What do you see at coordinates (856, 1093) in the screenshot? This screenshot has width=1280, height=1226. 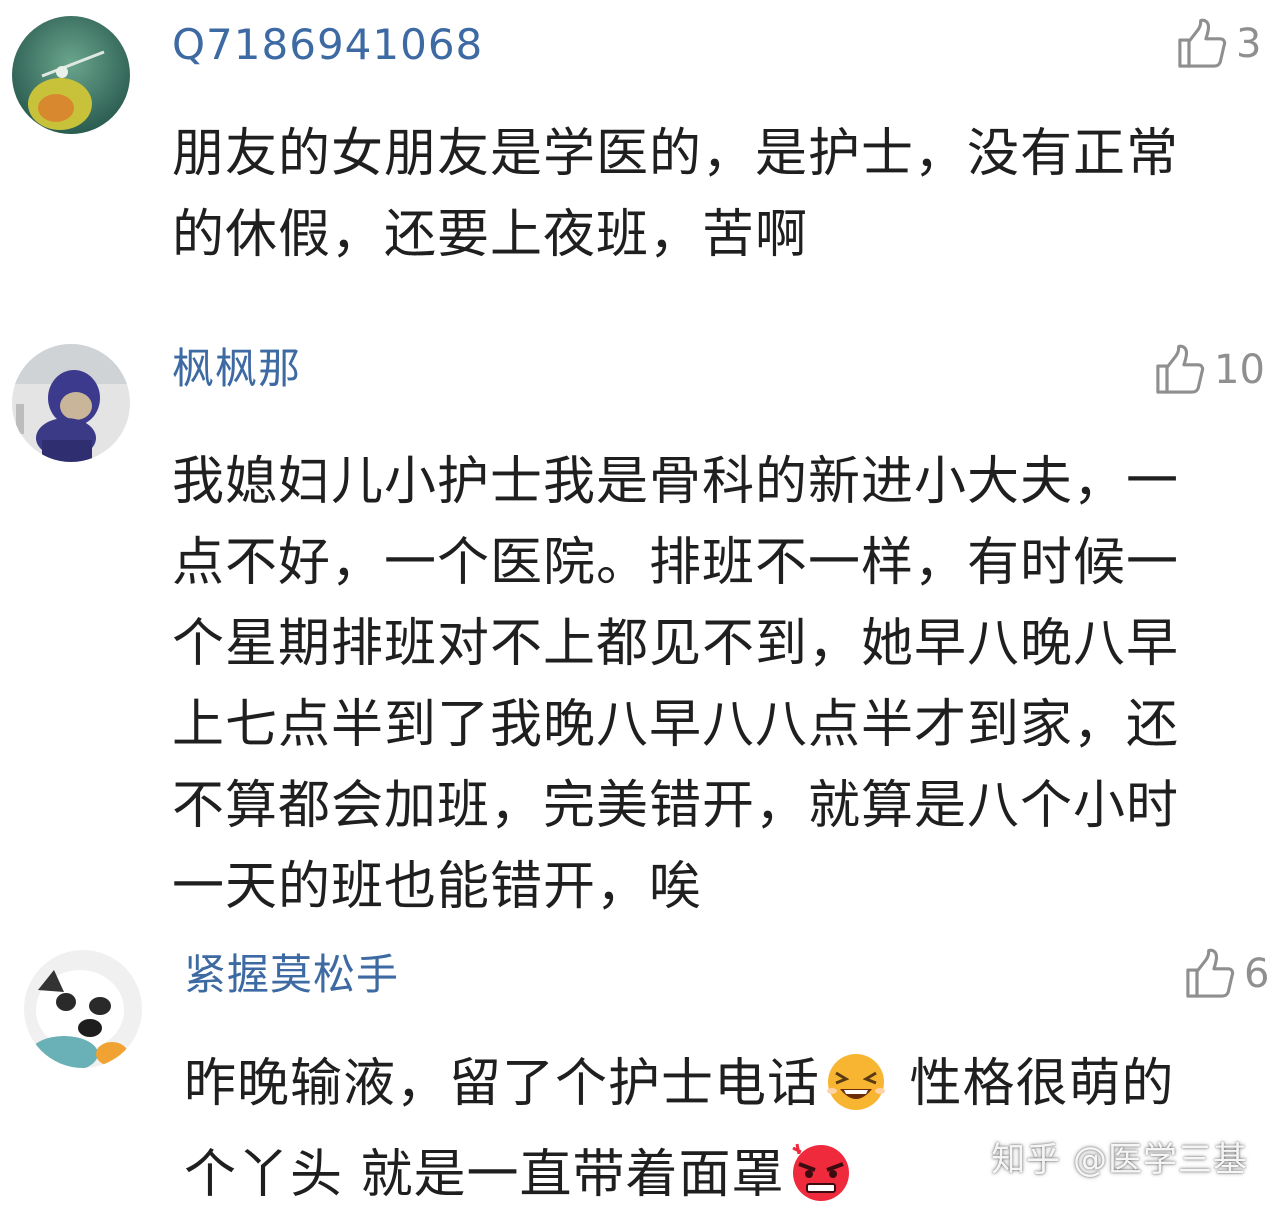 I see `laughing-emoji-icon` at bounding box center [856, 1093].